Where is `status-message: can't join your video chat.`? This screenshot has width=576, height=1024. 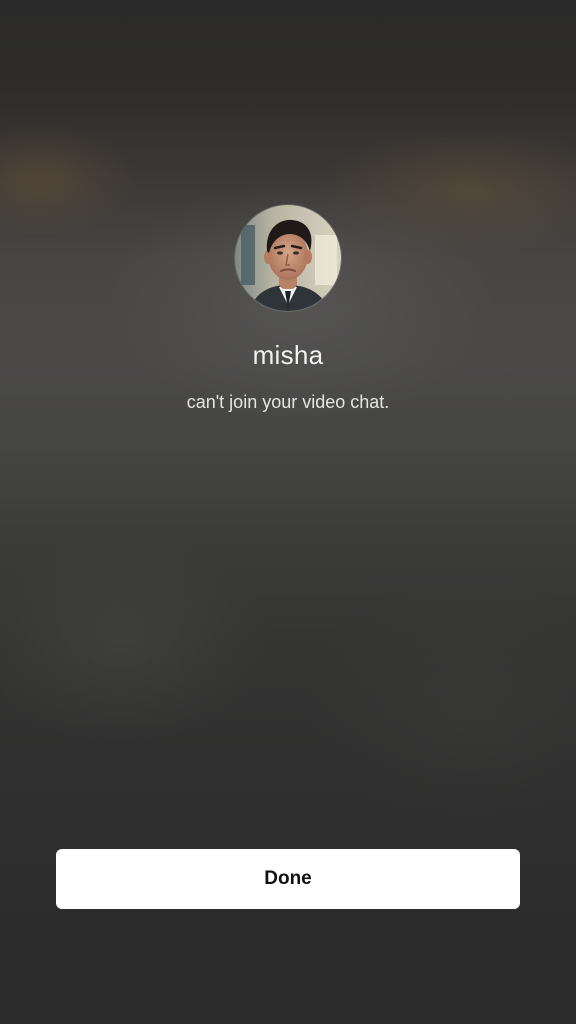
status-message: can't join your video chat. is located at coordinates (288, 402).